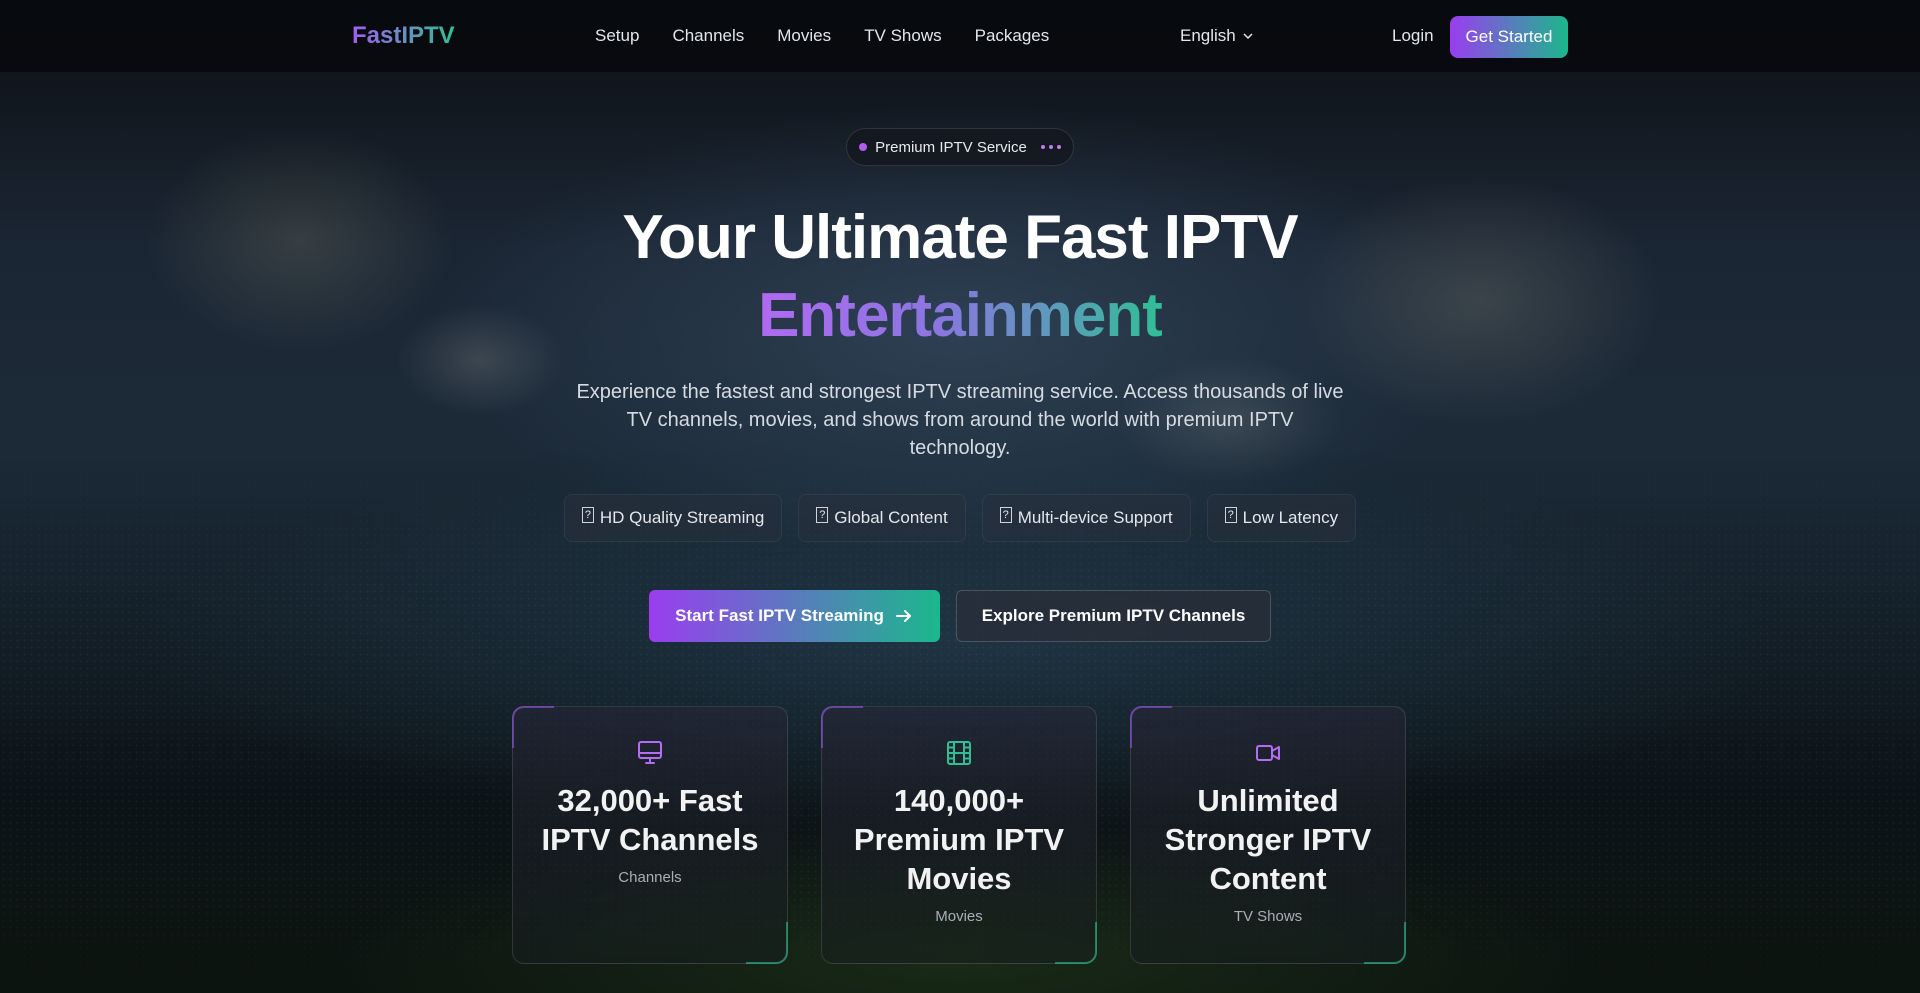 The width and height of the screenshot is (1920, 993). Describe the element at coordinates (1095, 517) in the screenshot. I see `feature-label: Multi-device Support` at that location.